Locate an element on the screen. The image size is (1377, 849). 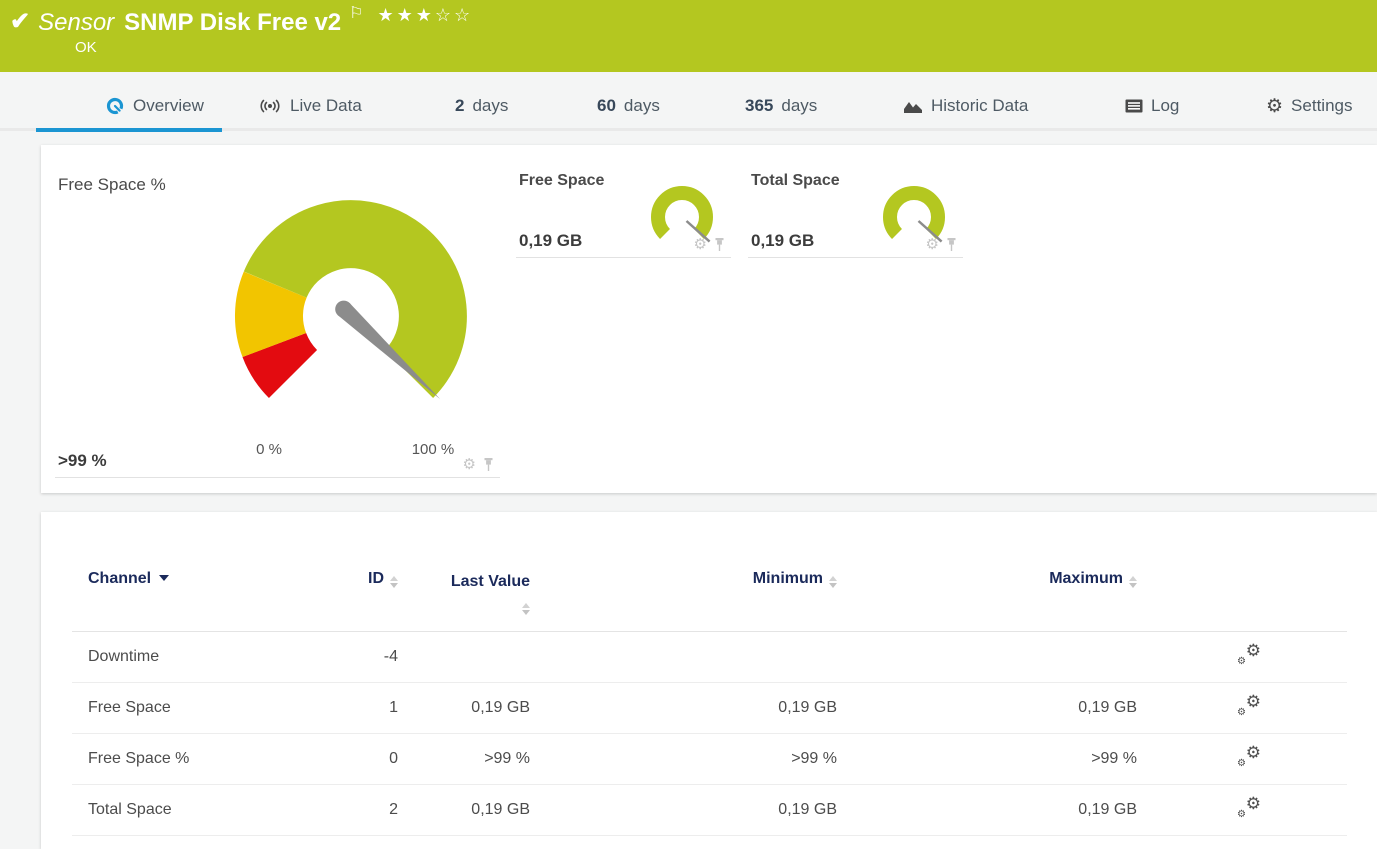
tab-365-days-label: days is located at coordinates (799, 105).